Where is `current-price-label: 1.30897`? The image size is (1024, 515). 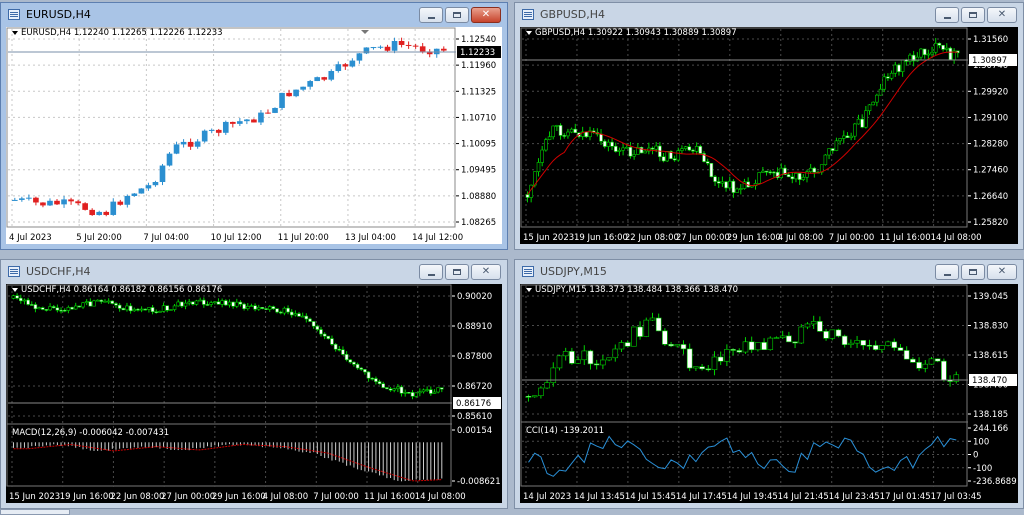 current-price-label: 1.30897 is located at coordinates (989, 61).